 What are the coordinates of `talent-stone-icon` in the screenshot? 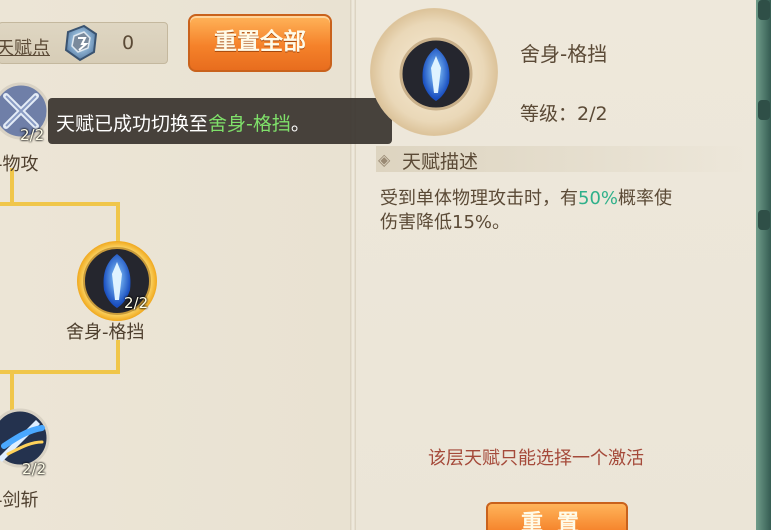 It's located at (81, 43).